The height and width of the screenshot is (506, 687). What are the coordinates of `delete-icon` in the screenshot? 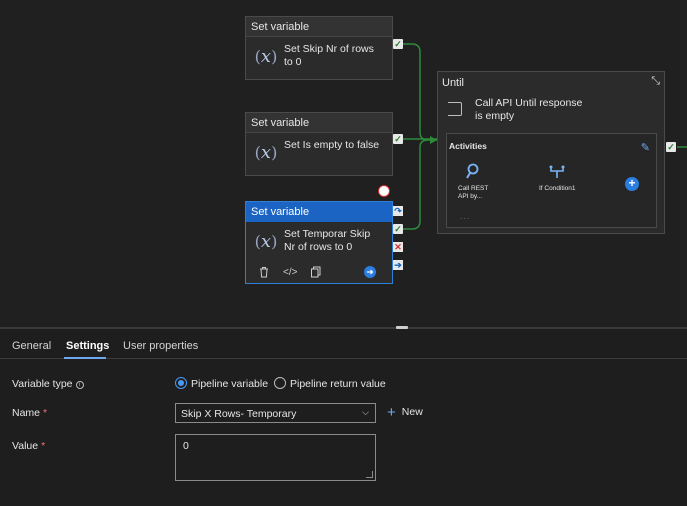 It's located at (264, 273).